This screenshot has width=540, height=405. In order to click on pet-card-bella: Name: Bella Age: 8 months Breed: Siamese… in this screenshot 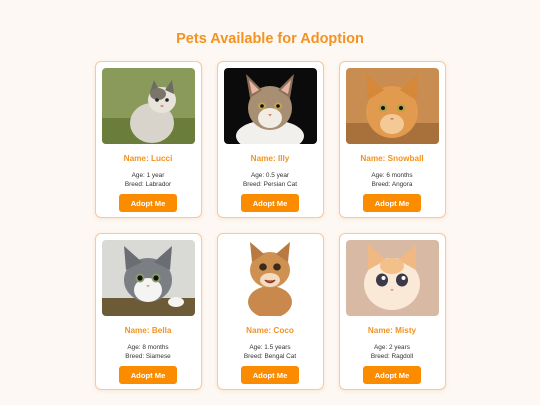, I will do `click(148, 311)`.